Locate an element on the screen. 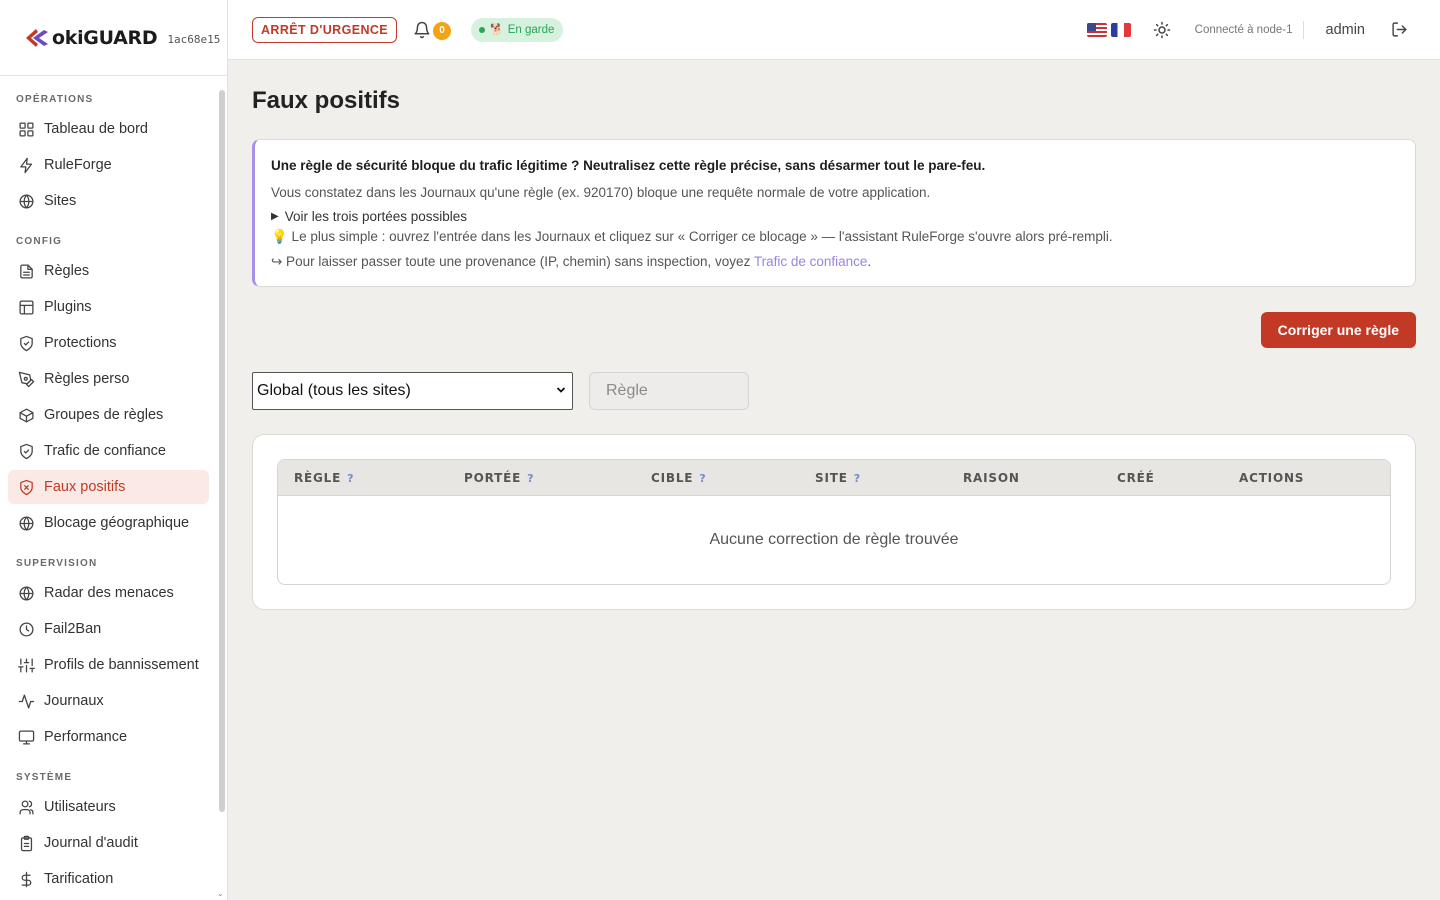 This screenshot has width=1440, height=900. sidebar-item-faux-positifs: Faux positifs is located at coordinates (108, 487).